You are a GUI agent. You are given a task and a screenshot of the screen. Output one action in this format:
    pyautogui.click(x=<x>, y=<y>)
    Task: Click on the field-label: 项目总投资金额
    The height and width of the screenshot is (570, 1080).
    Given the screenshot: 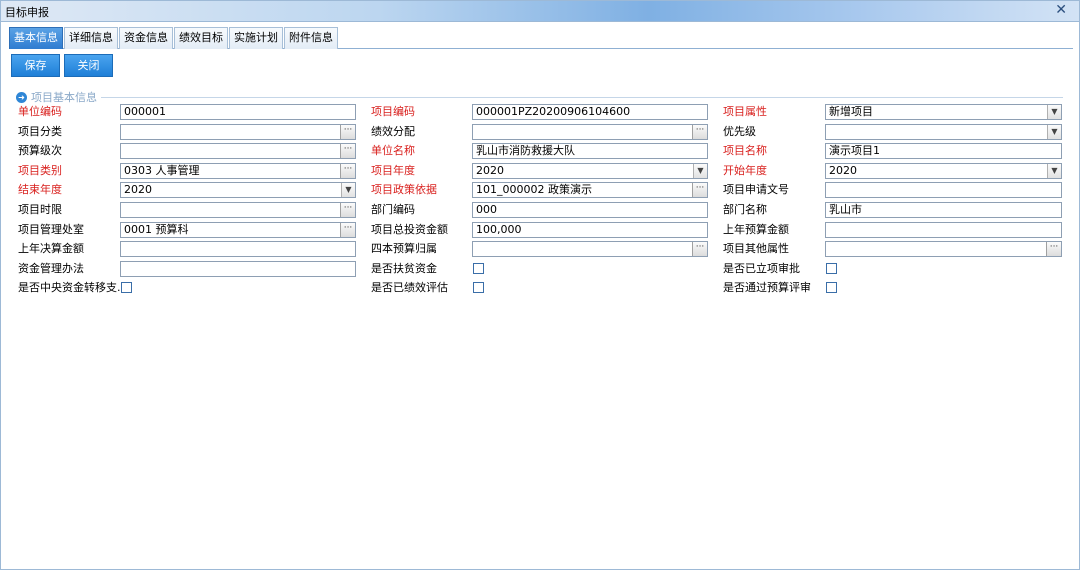 What is the action you would take?
    pyautogui.click(x=409, y=229)
    